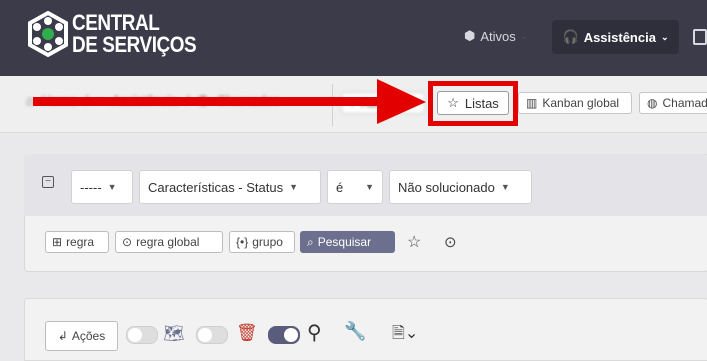 The width and height of the screenshot is (707, 361). What do you see at coordinates (453, 102) in the screenshot?
I see `star-icon: ☆` at bounding box center [453, 102].